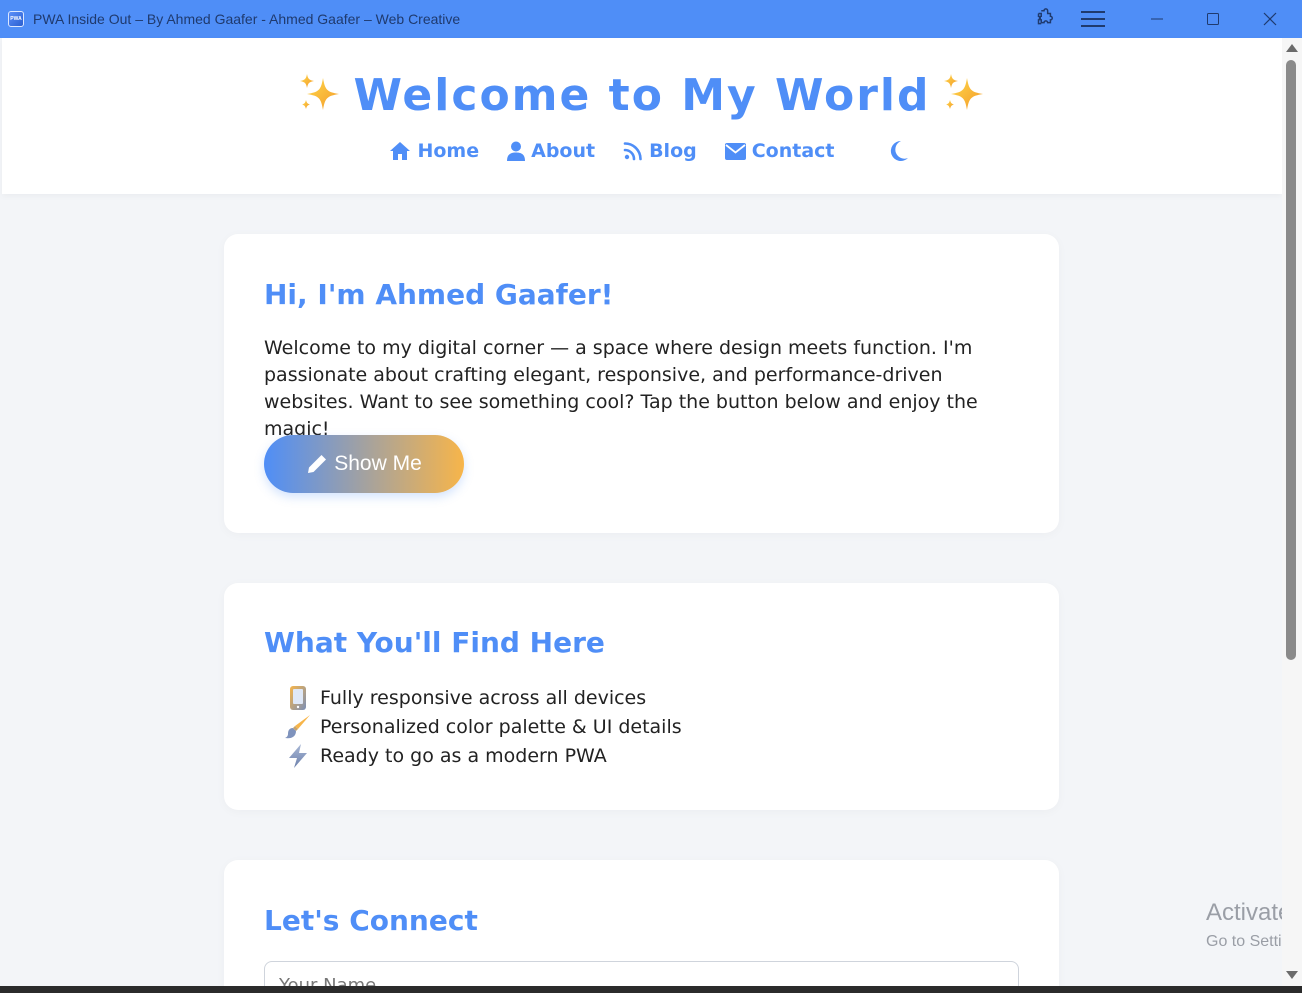 The image size is (1302, 993). Describe the element at coordinates (1291, 360) in the screenshot. I see `scrollbar-thumb` at that location.